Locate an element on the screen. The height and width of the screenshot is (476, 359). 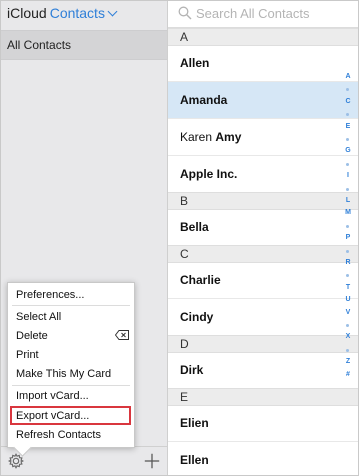
index-letter-r: R is located at coordinates (348, 262).